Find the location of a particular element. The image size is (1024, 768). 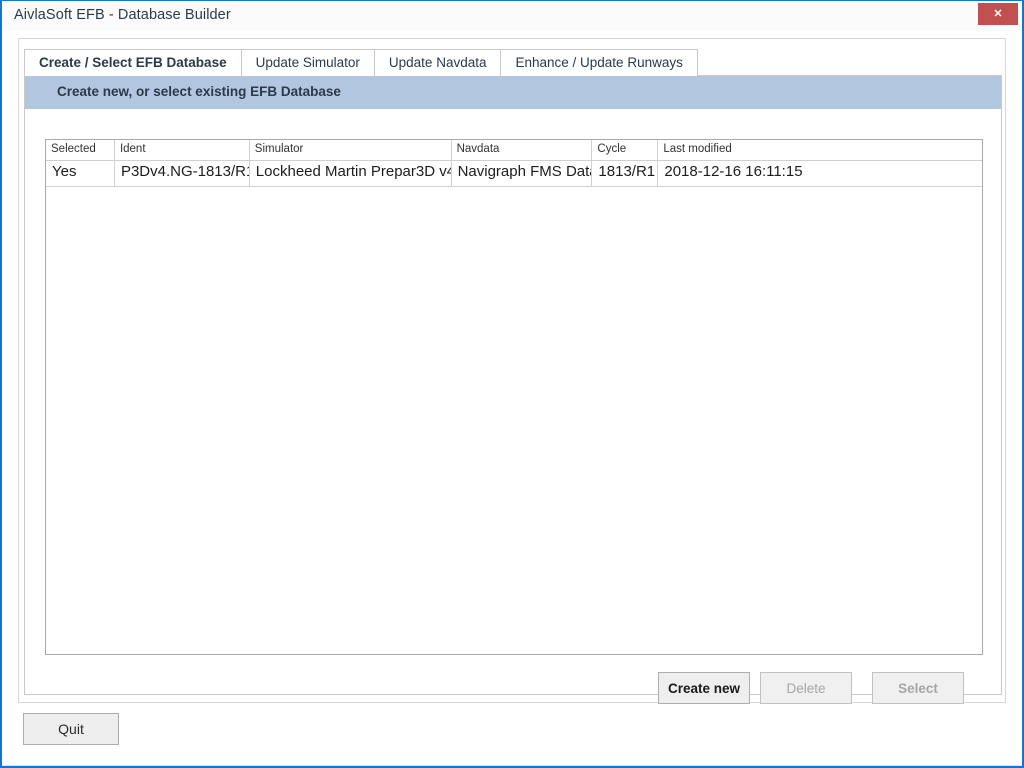

bottom-divider is located at coordinates (512, 765).